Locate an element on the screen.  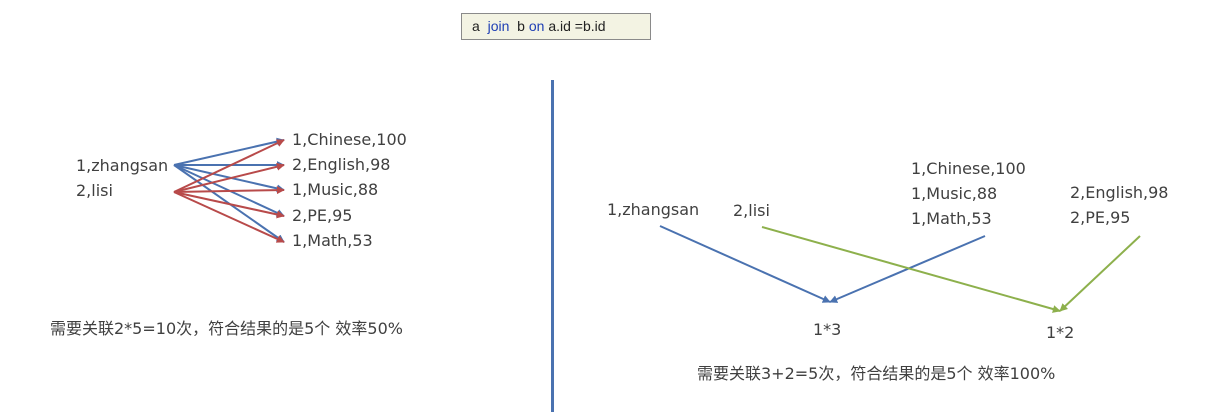
right-group1-arrows is located at coordinates (822, 264).